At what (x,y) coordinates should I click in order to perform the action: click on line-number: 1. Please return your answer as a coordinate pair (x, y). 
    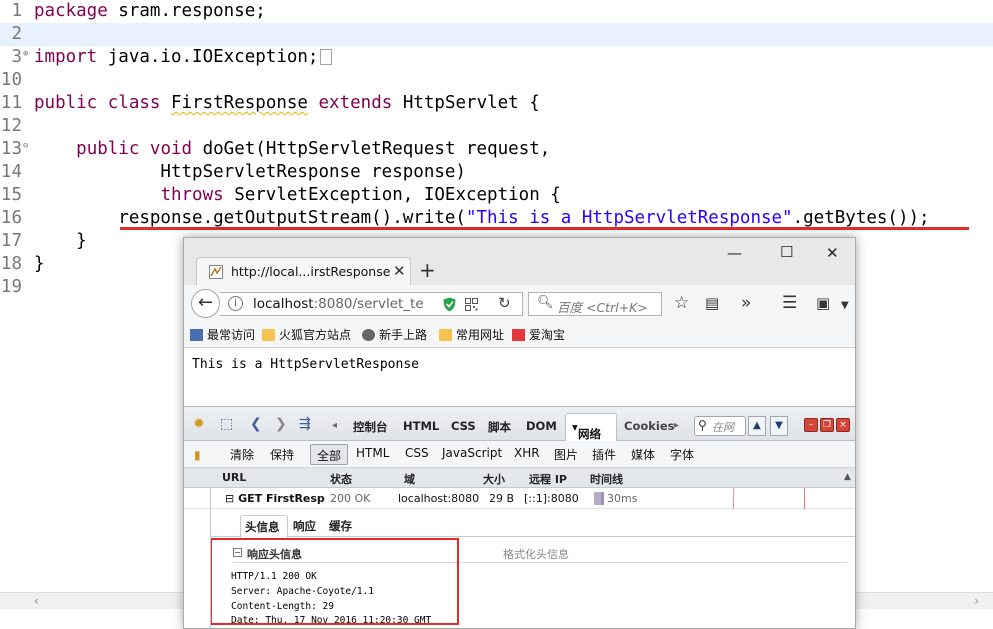
    Looking at the image, I should click on (16, 11).